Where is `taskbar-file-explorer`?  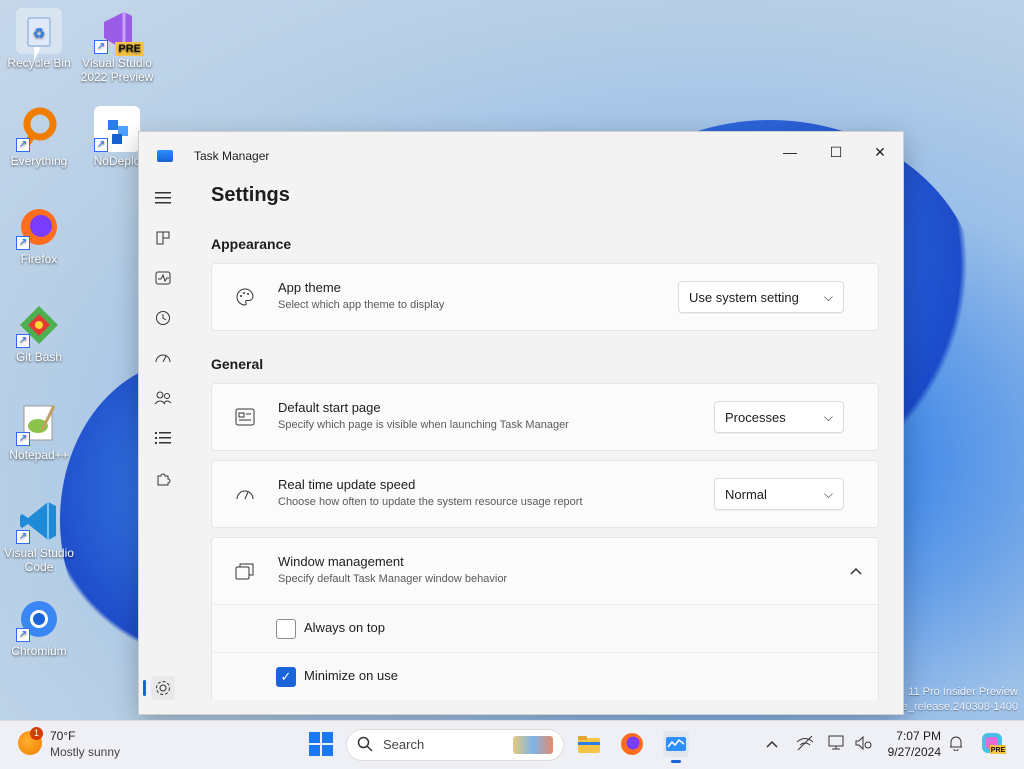 taskbar-file-explorer is located at coordinates (589, 744).